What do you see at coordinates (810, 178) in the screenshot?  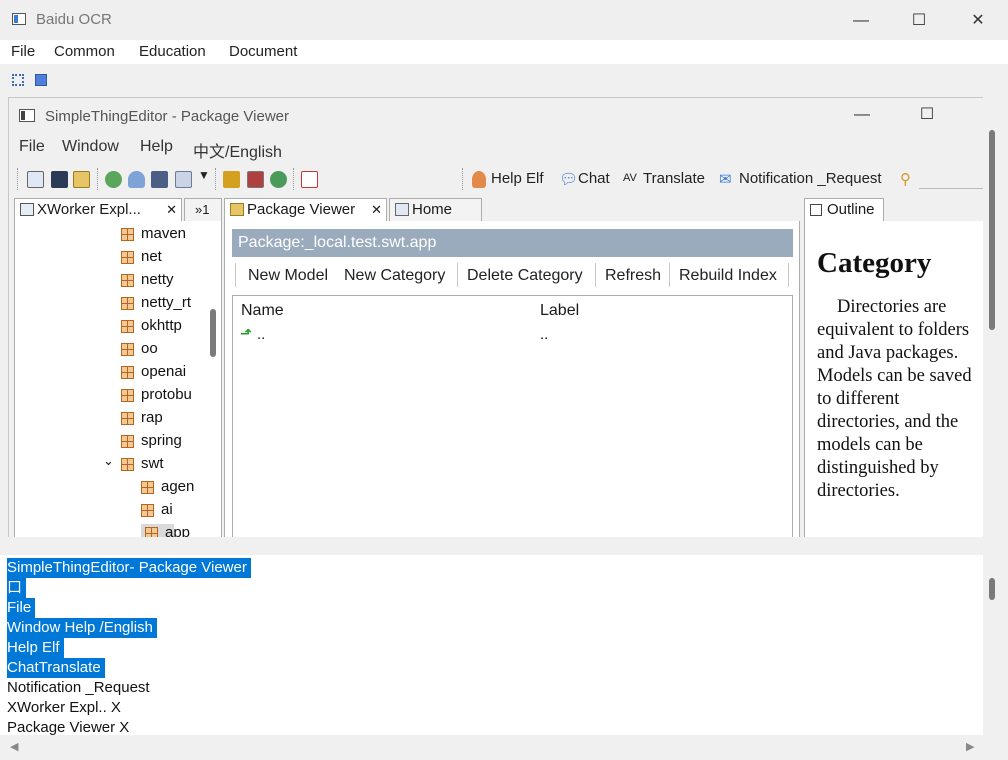 I see `notification-request-button: Notification _Request` at bounding box center [810, 178].